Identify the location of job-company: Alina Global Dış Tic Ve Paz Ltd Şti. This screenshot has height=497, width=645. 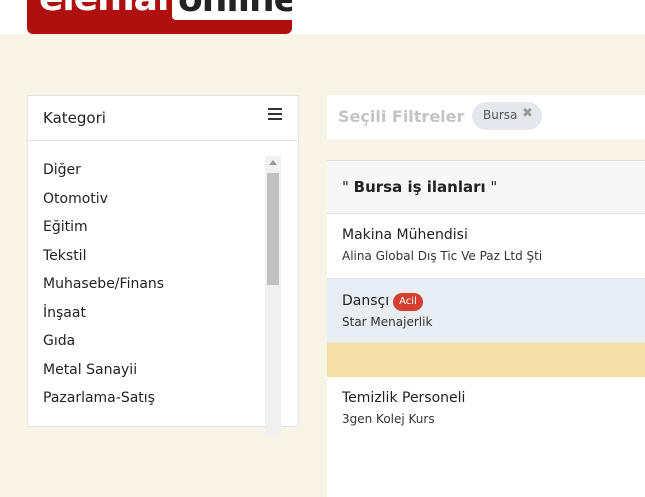
(442, 256).